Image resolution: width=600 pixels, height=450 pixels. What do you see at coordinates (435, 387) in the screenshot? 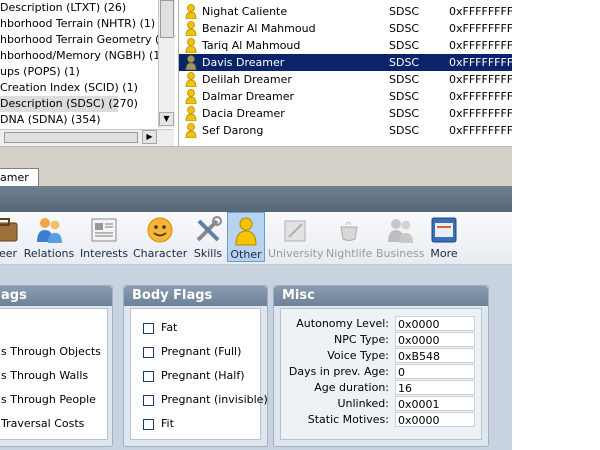
I see `age-duration-field: 16` at bounding box center [435, 387].